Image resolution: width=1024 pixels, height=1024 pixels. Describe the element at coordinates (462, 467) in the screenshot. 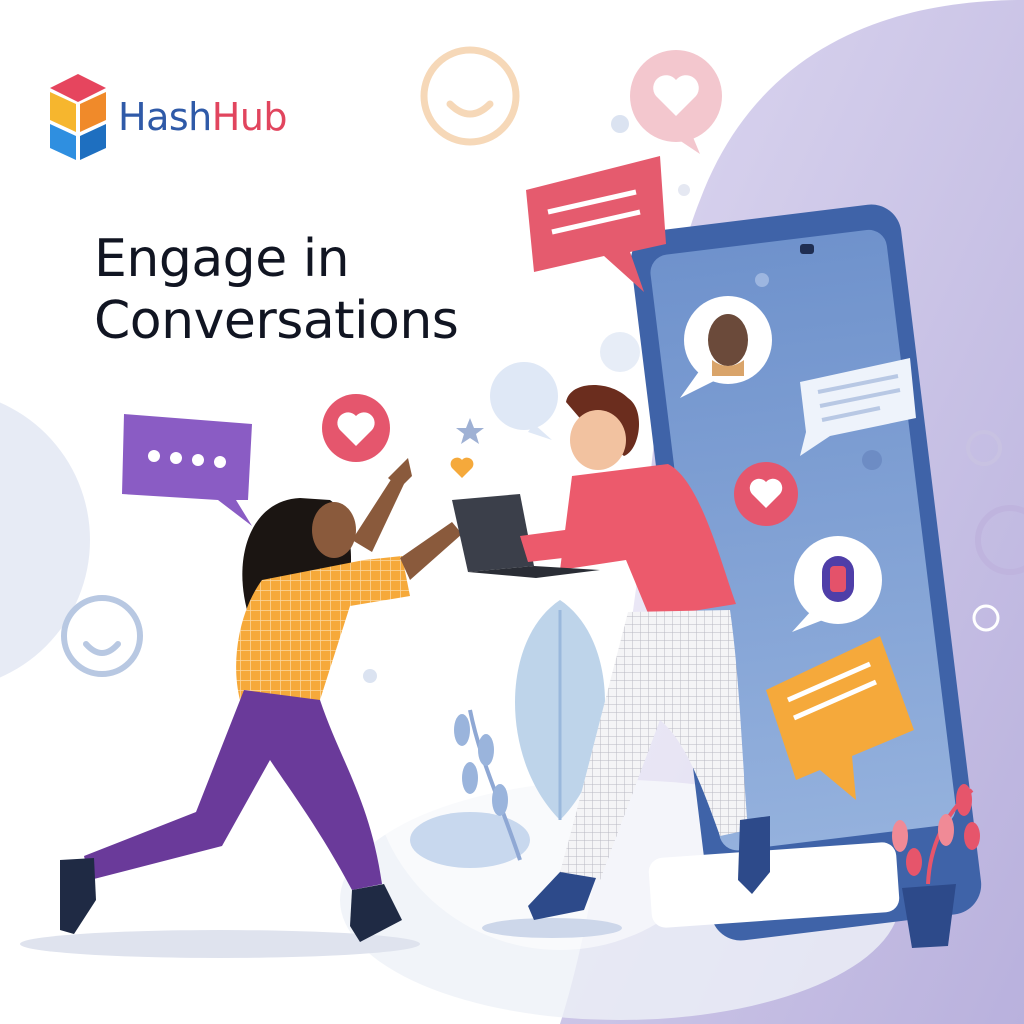

I see `small-heart-icon` at that location.